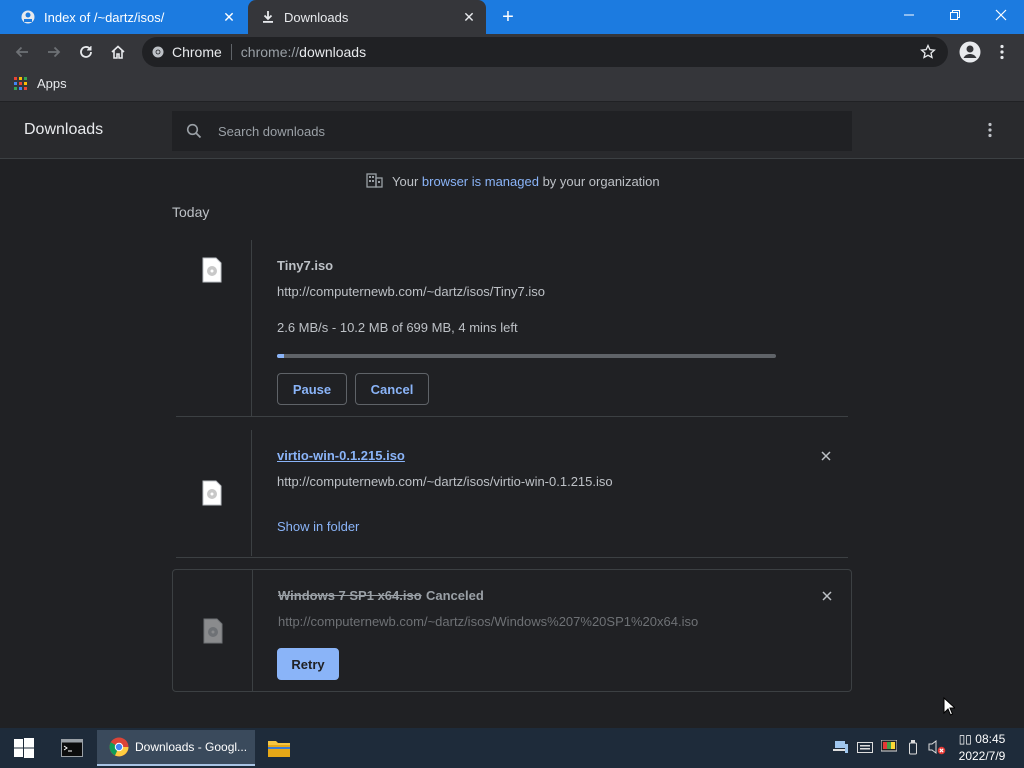 This screenshot has width=1024, height=768. Describe the element at coordinates (118, 52) in the screenshot. I see `home-button` at that location.